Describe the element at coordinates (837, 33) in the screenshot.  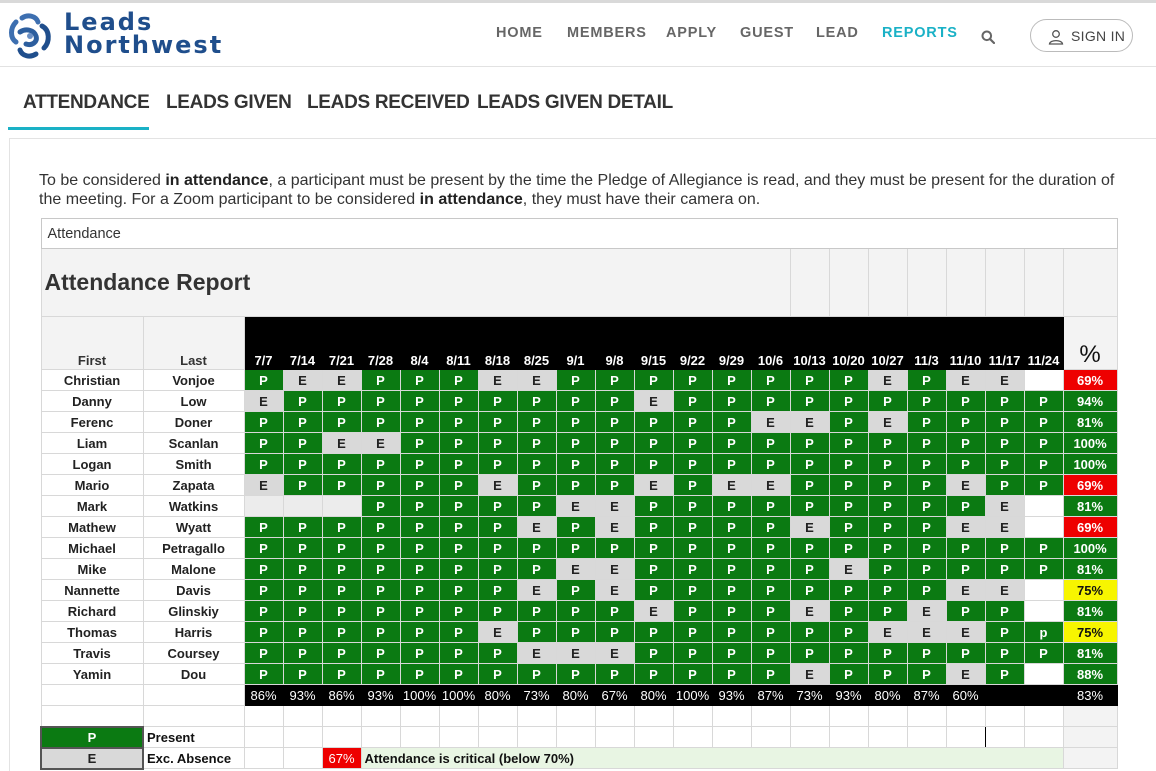
I see `nav-lead: LEAD` at that location.